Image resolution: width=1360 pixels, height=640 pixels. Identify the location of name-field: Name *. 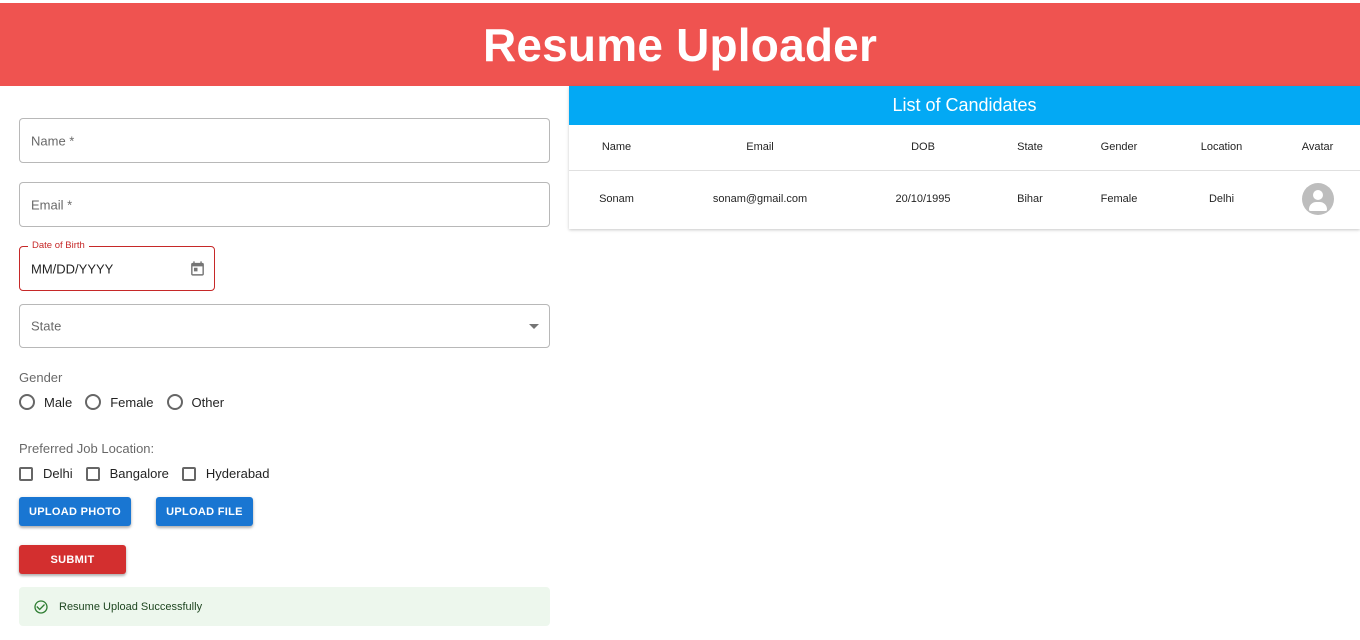
(284, 140).